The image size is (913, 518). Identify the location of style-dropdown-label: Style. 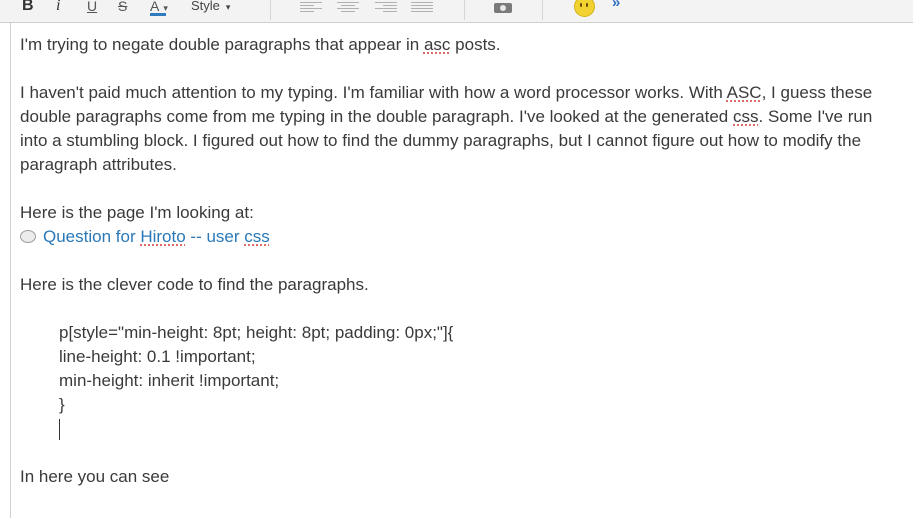
(205, 6).